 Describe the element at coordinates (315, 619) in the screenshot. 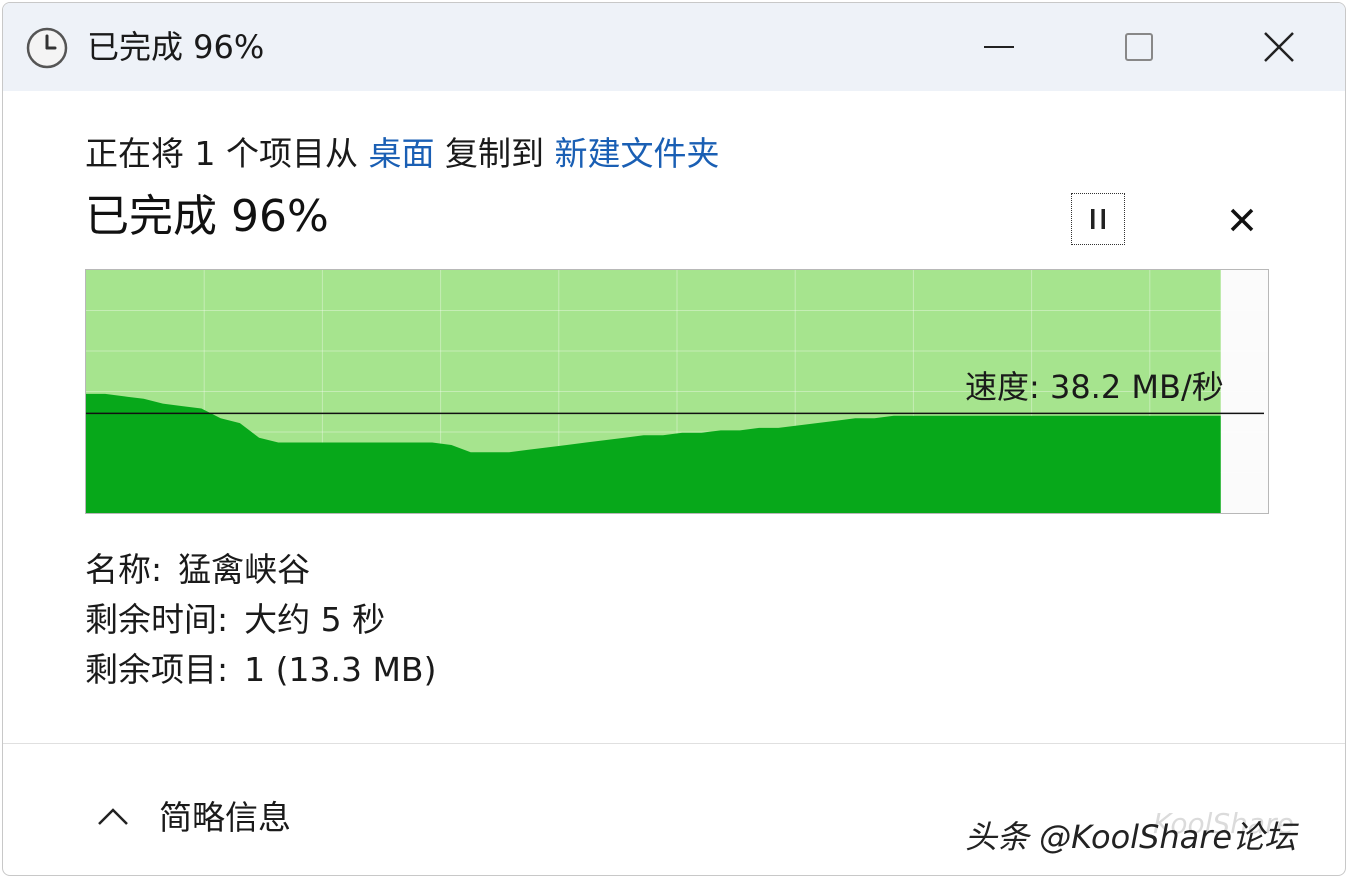

I see `time-remaining-value: 大约 5 秒` at that location.